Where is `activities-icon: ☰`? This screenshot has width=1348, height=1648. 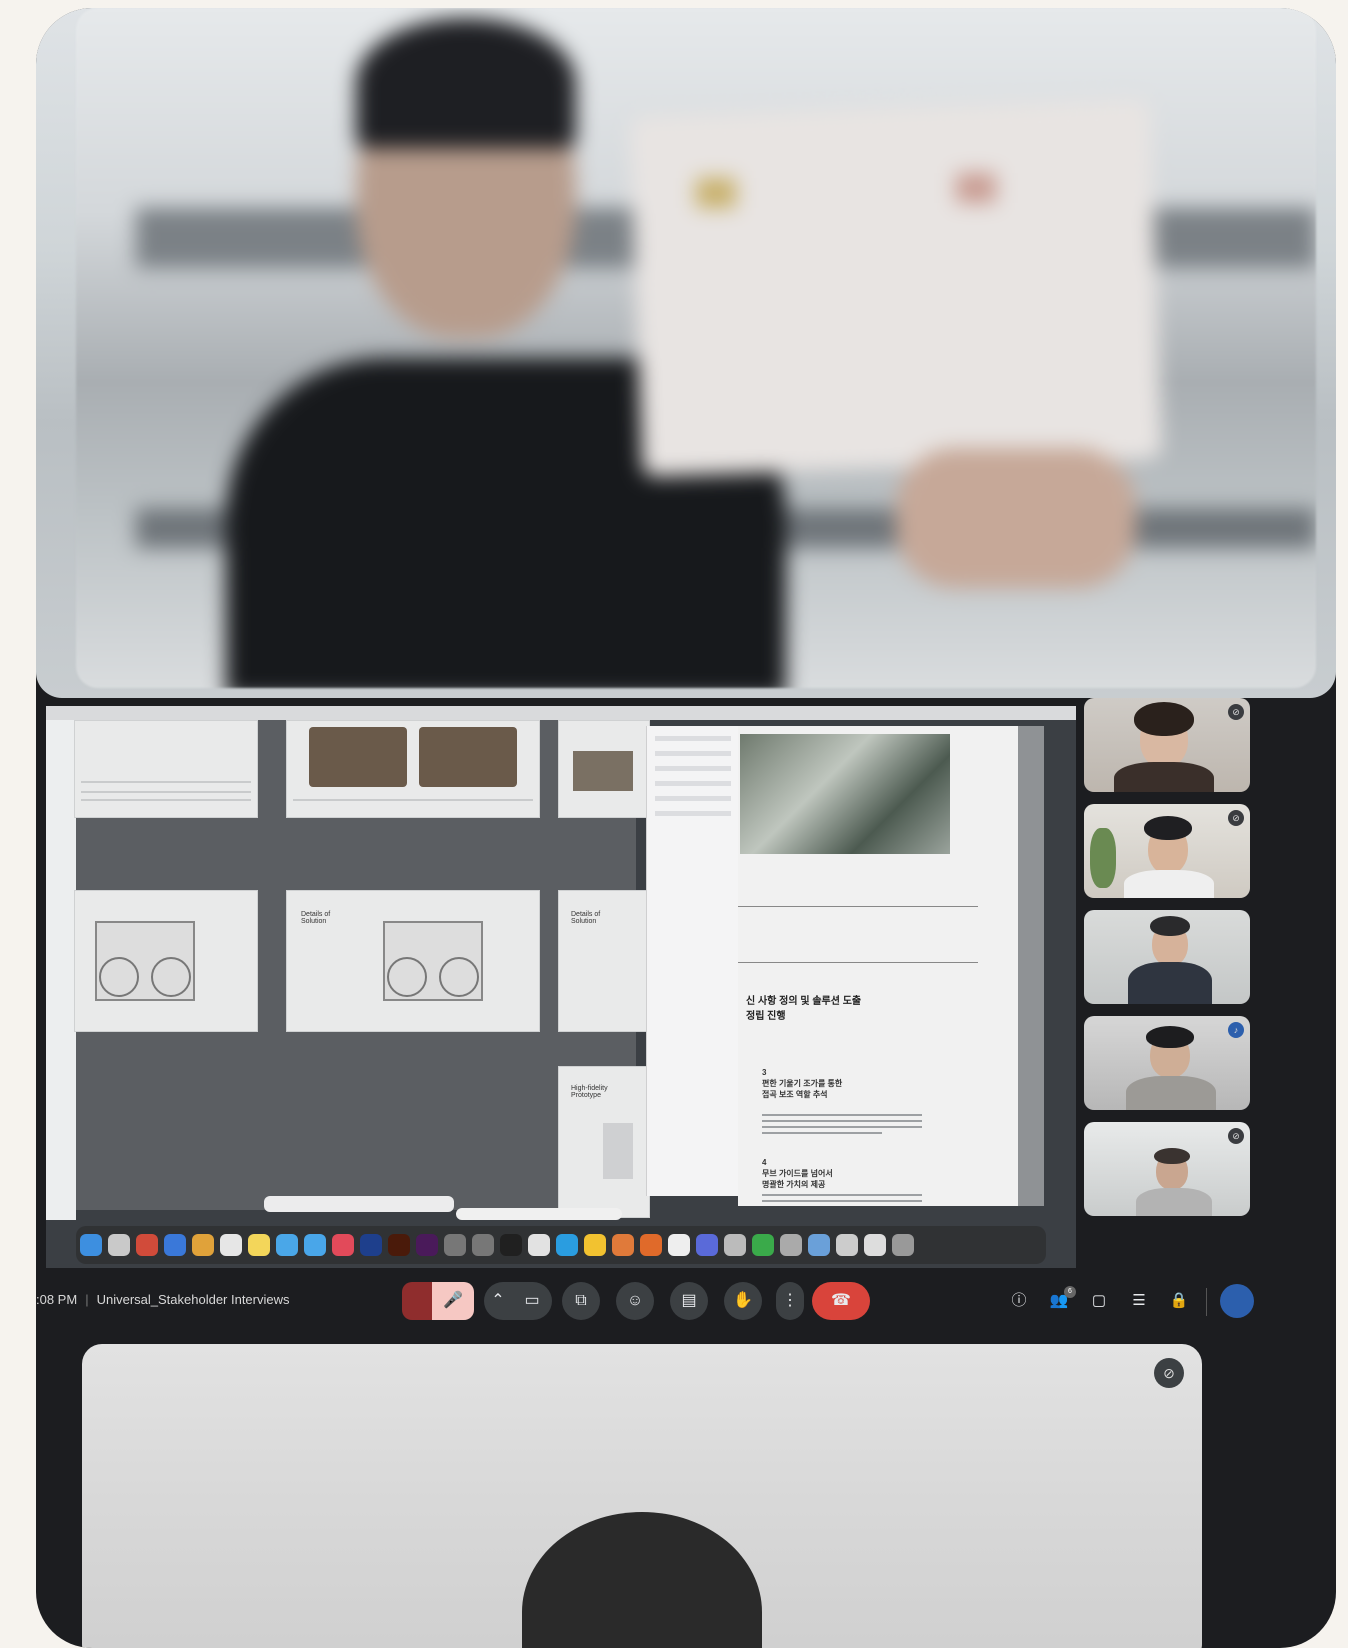 activities-icon: ☰ is located at coordinates (1139, 1300).